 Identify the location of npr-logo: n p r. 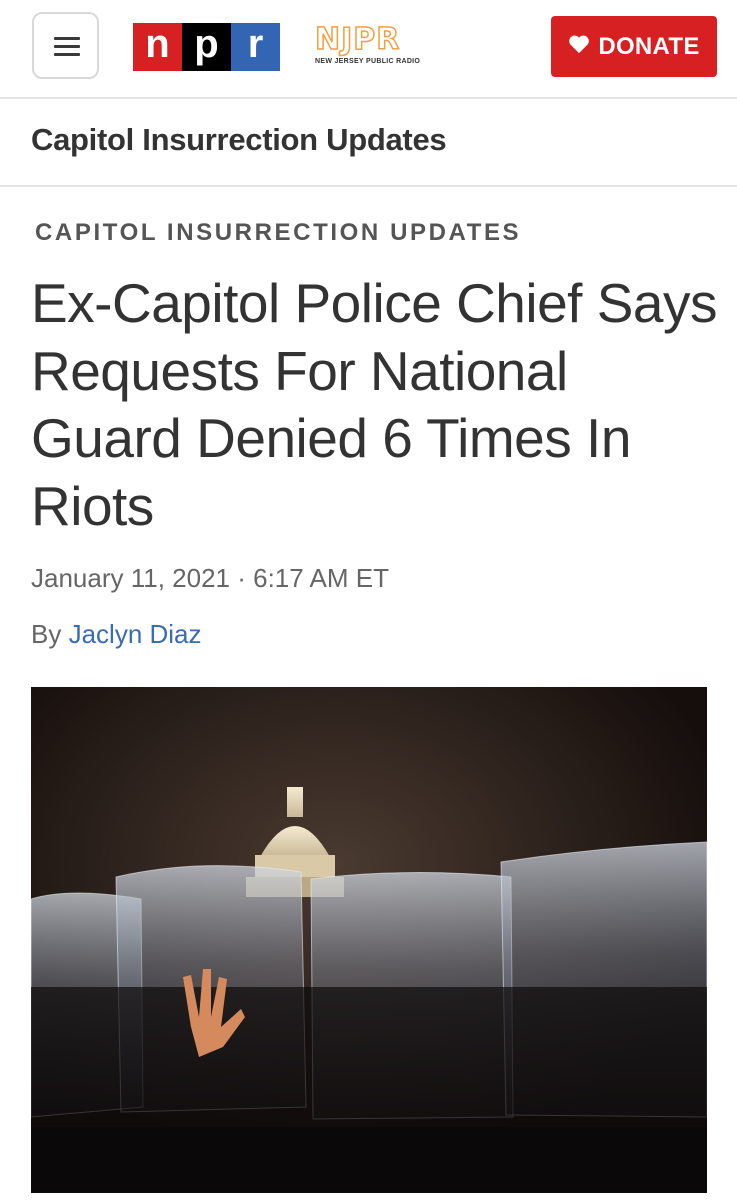
(206, 47).